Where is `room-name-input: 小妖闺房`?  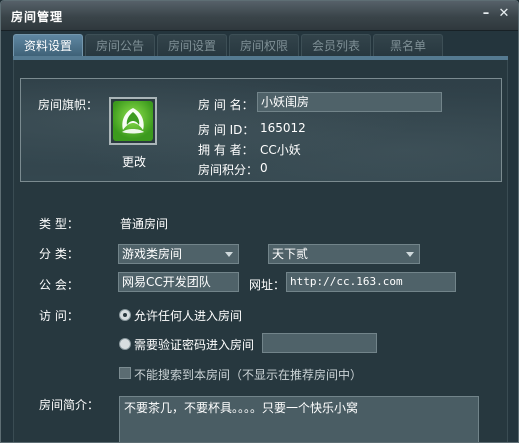
room-name-input: 小妖闺房 is located at coordinates (349, 102).